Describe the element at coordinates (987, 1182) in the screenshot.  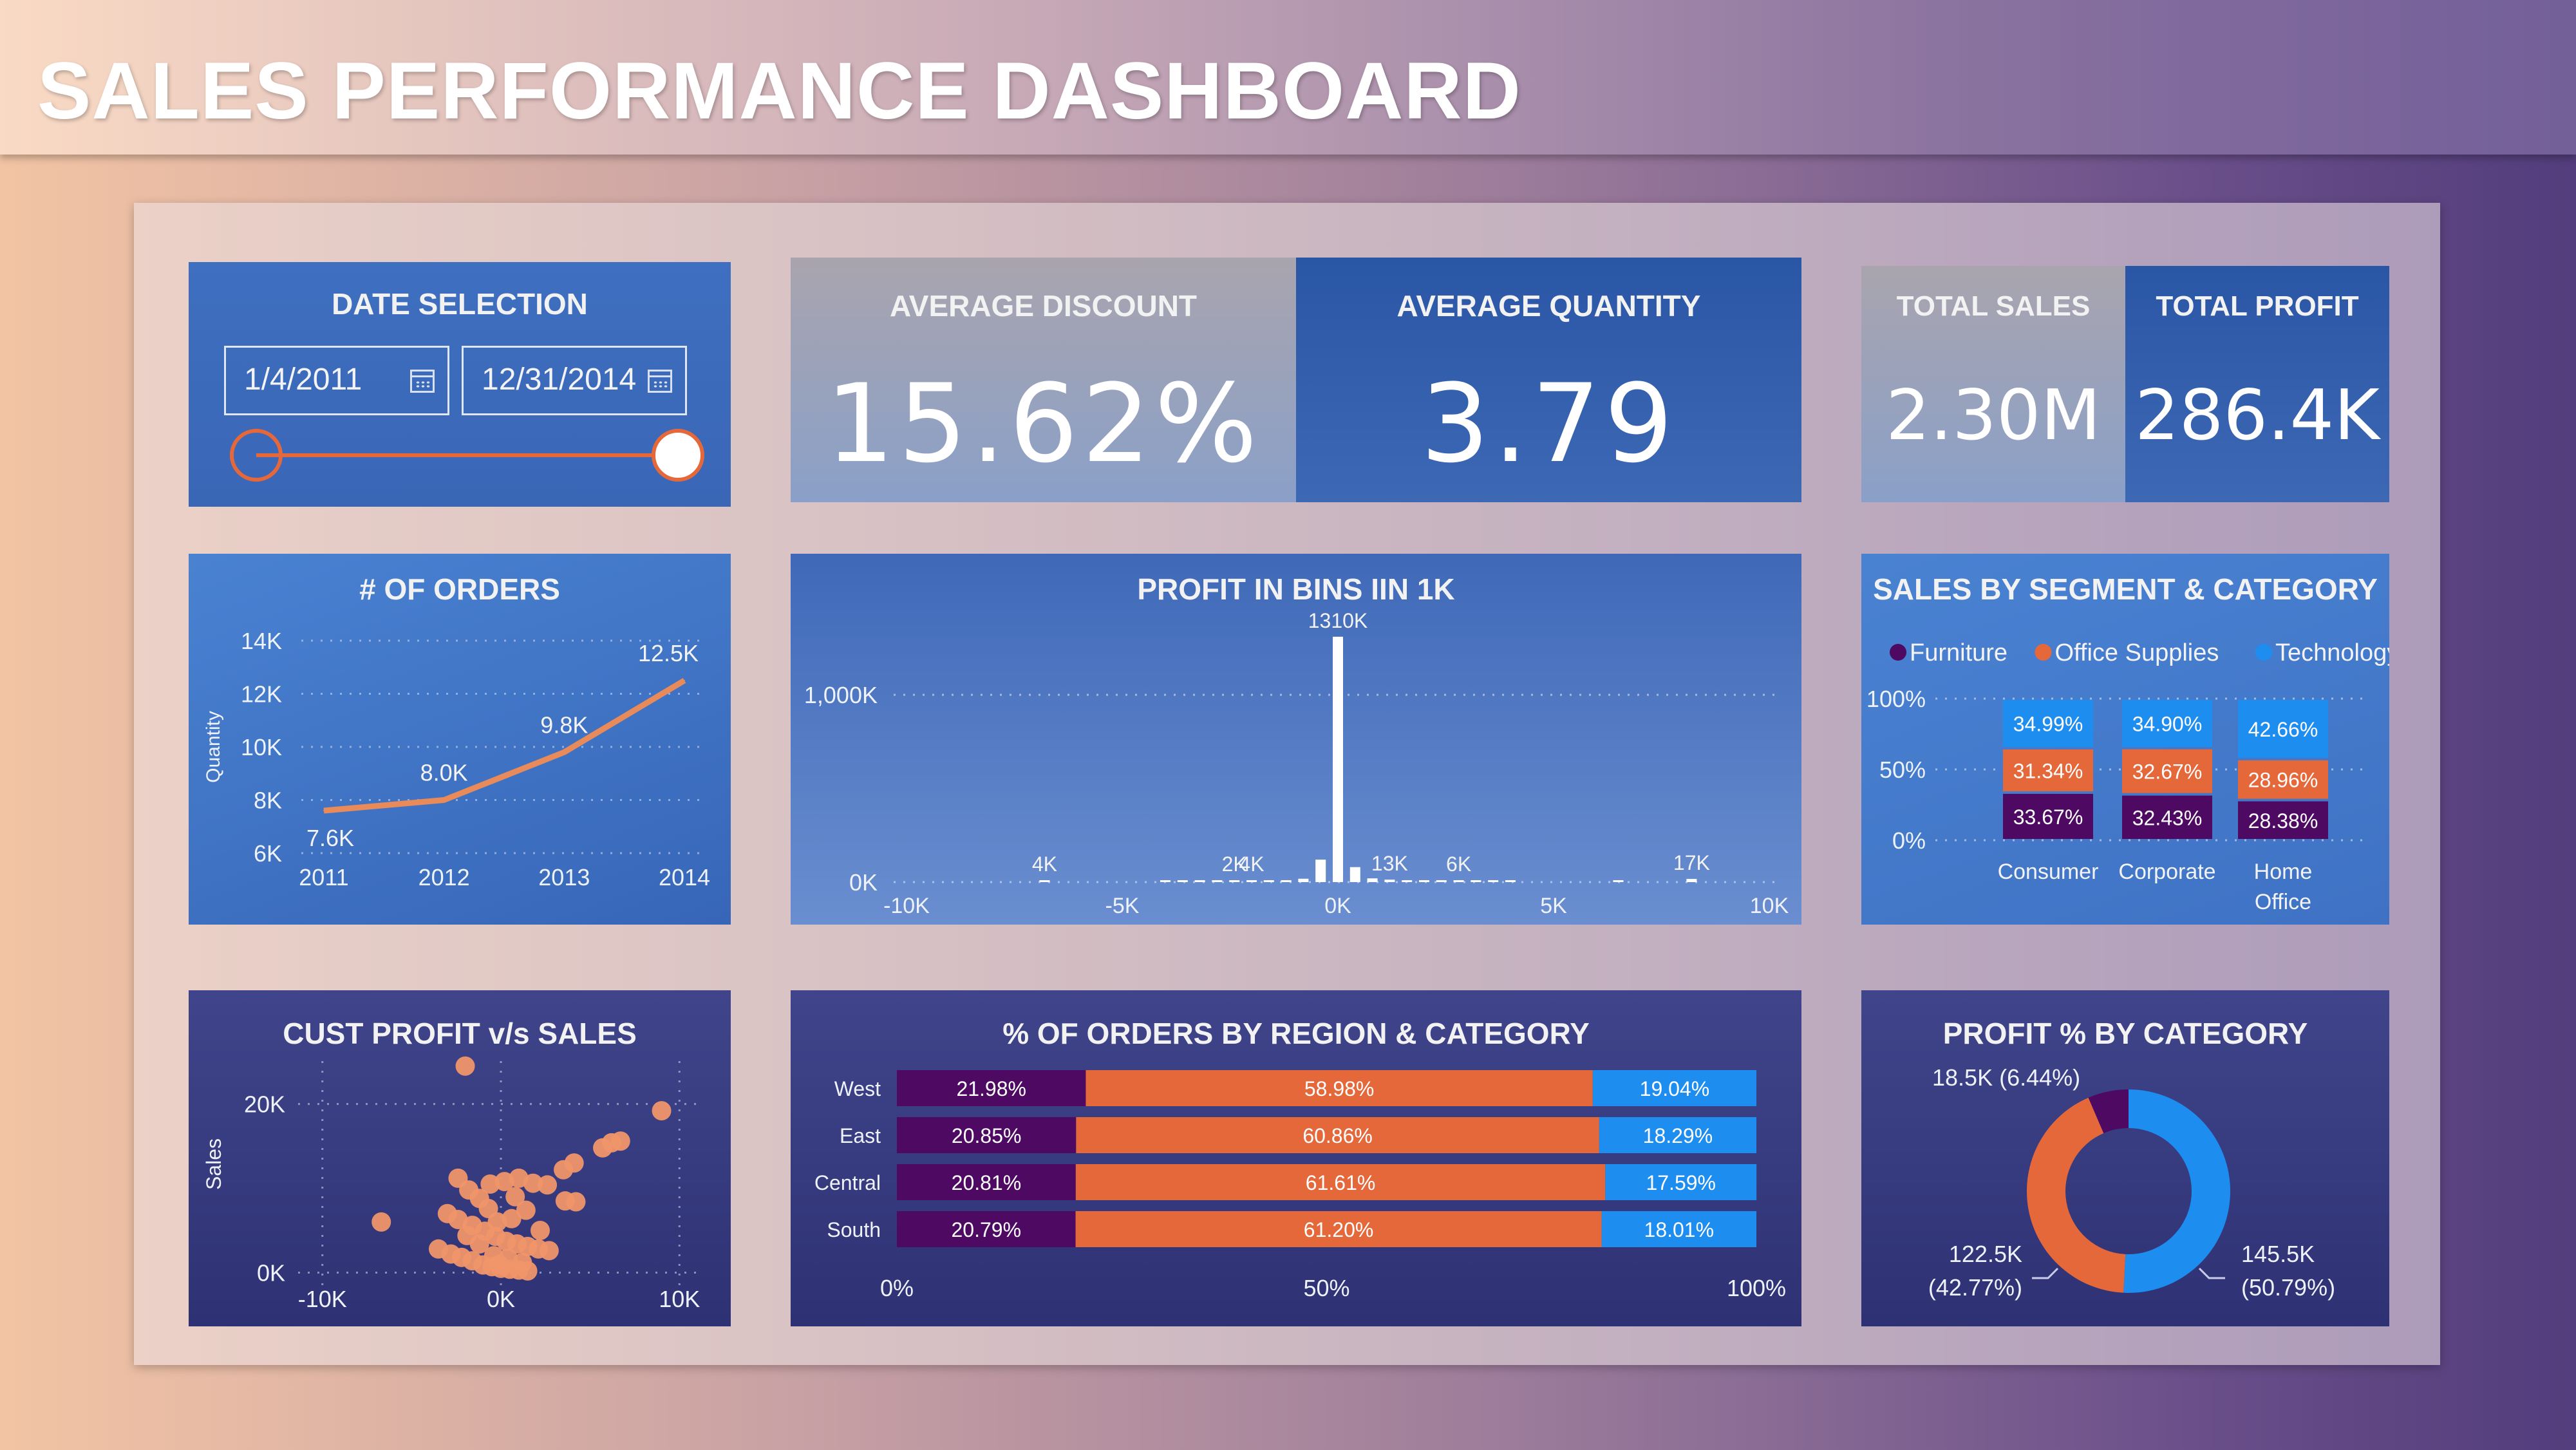
I see `data-label: 20.81%` at that location.